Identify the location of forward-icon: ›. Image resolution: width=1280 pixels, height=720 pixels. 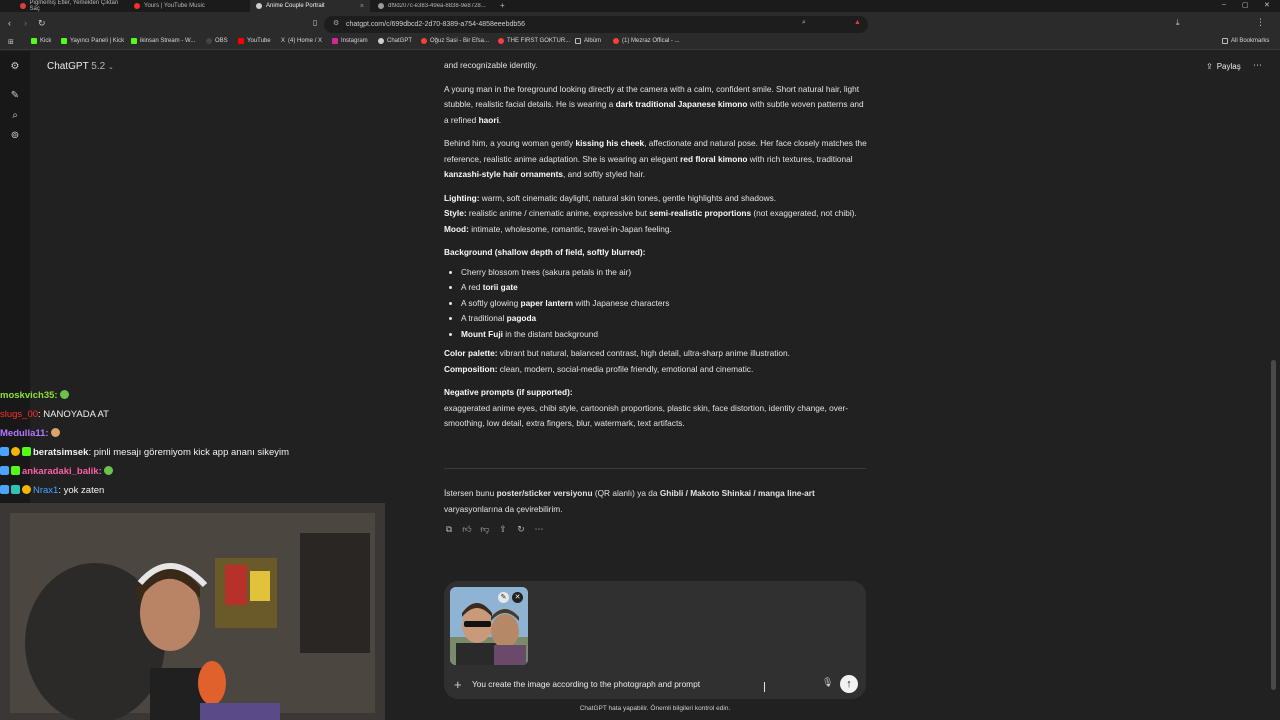
(25, 23).